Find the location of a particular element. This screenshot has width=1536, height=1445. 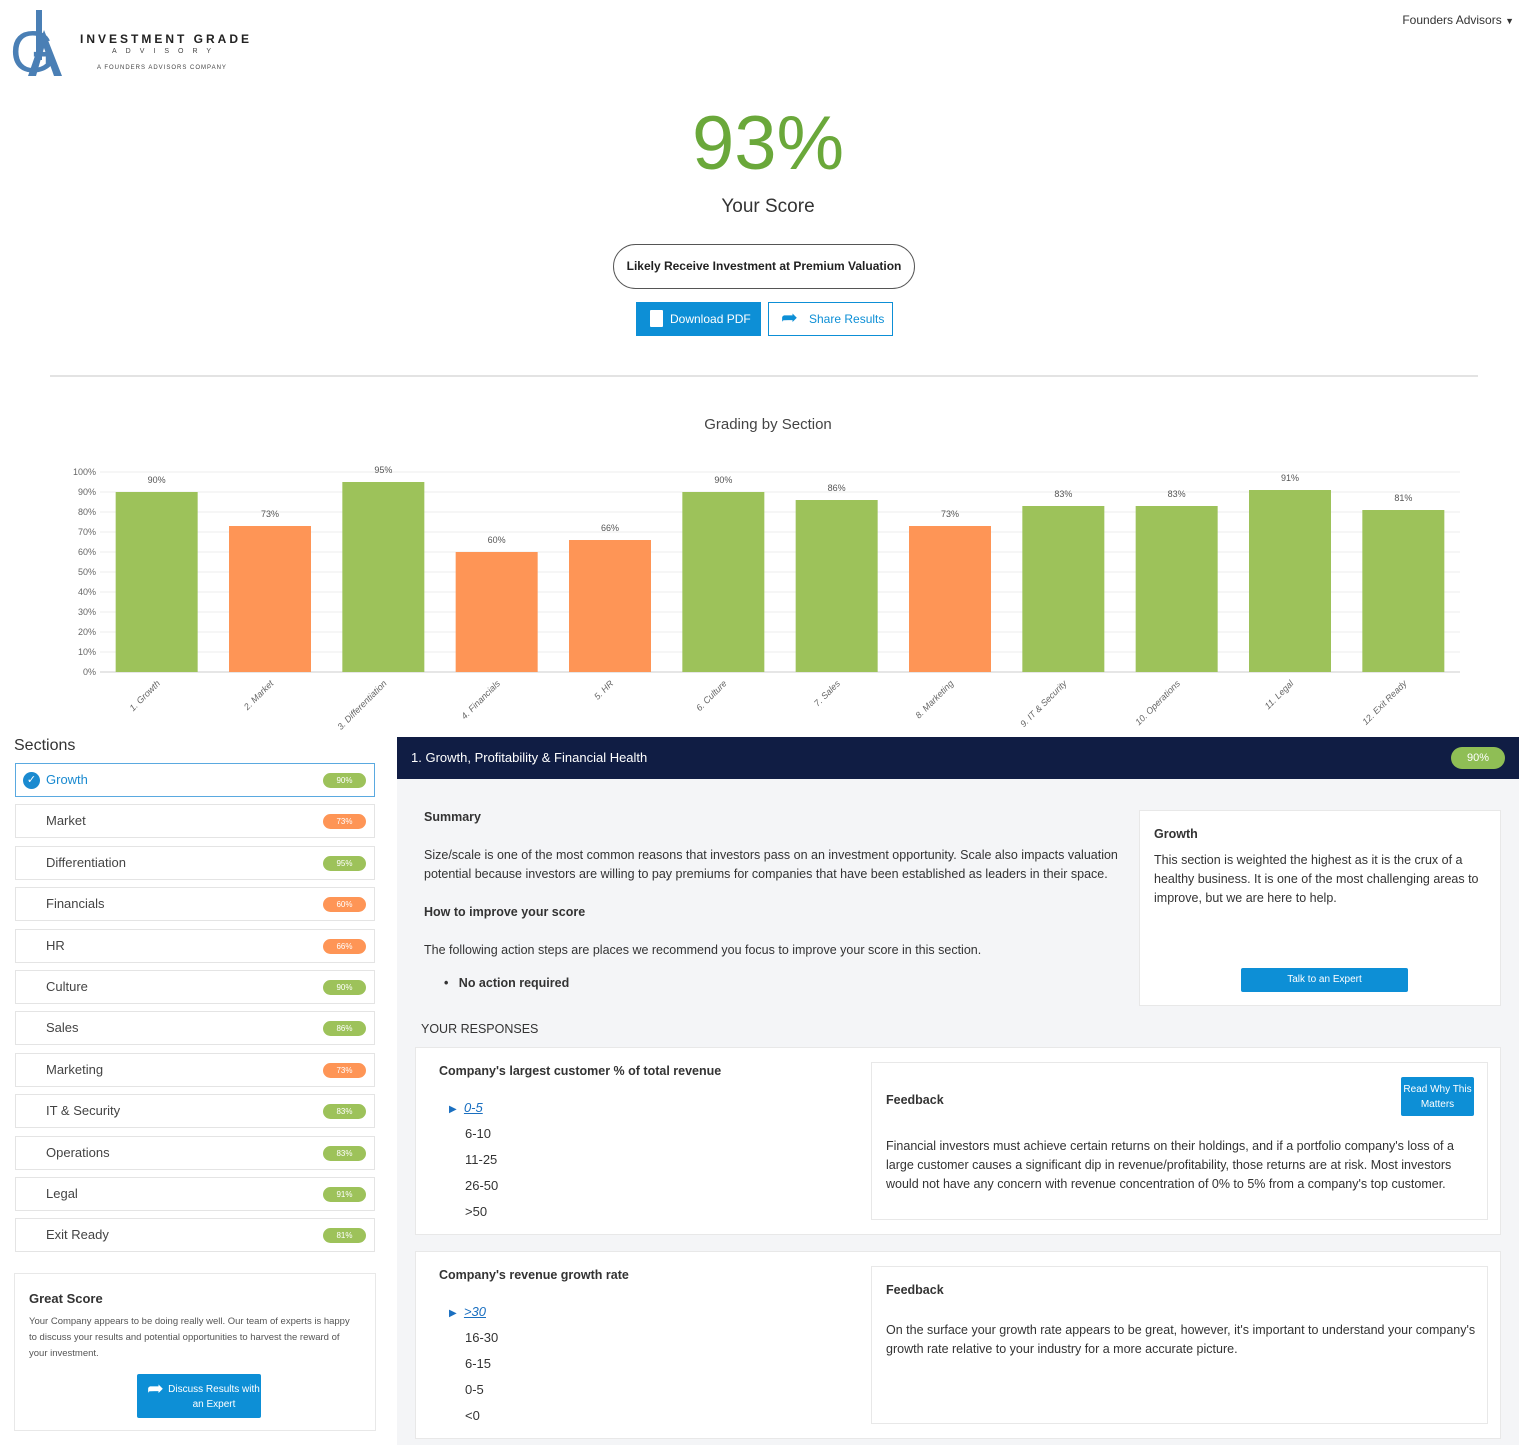

sidebar-item-sales: Sales 86% is located at coordinates (195, 1028).